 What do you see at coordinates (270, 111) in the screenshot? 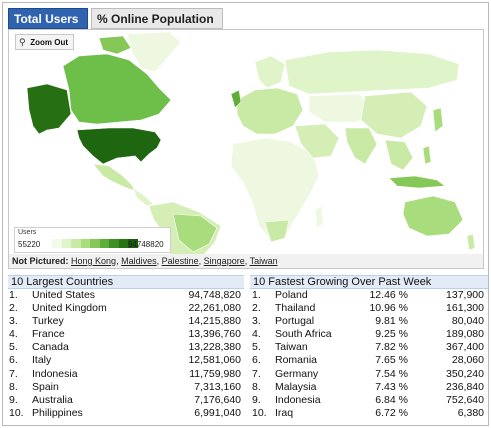
I see `region-europe` at bounding box center [270, 111].